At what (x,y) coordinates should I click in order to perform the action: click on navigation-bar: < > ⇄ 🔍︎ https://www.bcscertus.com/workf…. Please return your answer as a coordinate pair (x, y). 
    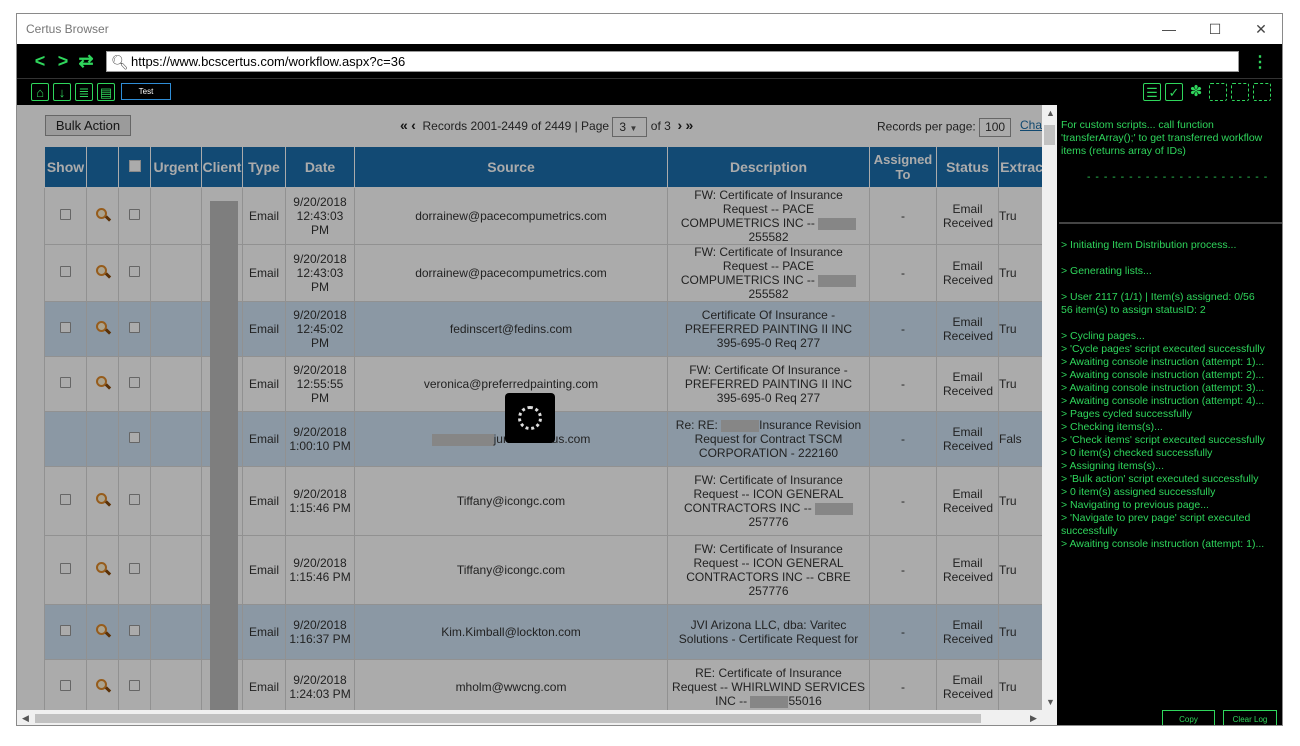
    Looking at the image, I should click on (649, 61).